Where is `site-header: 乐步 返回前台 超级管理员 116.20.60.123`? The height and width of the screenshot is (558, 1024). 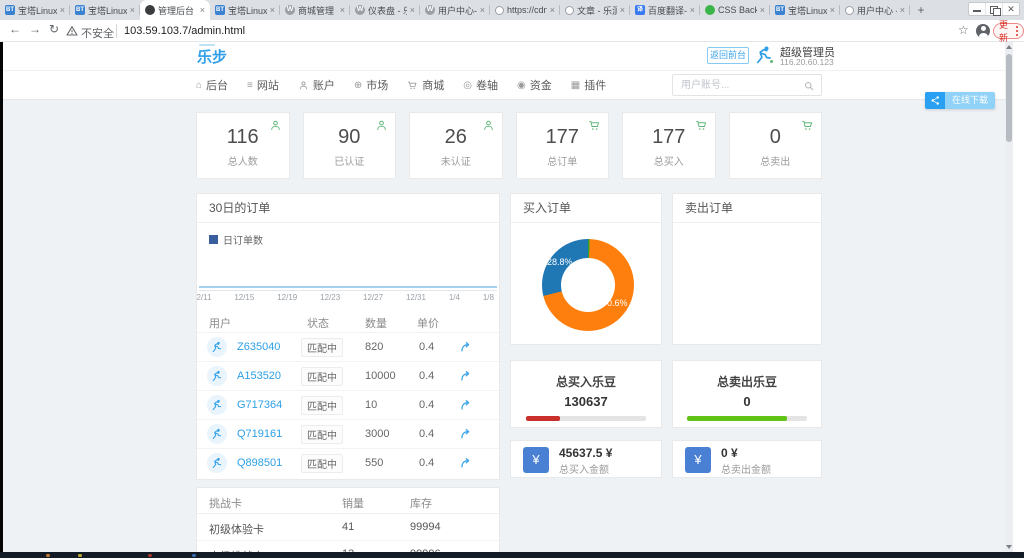
site-header: 乐步 返回前台 超级管理员 116.20.60.123 is located at coordinates (506, 56).